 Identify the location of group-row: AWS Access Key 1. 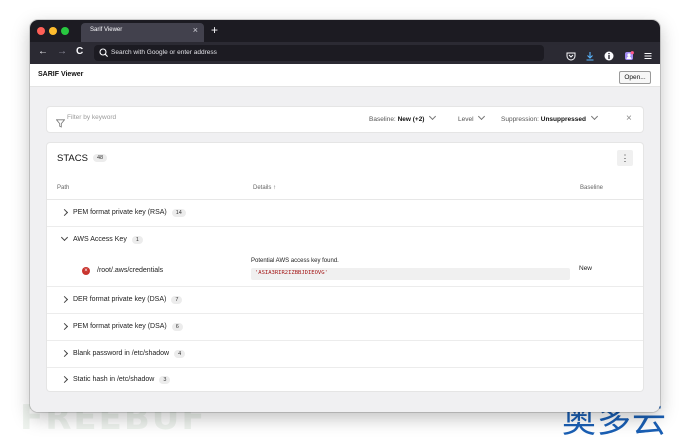
(345, 240).